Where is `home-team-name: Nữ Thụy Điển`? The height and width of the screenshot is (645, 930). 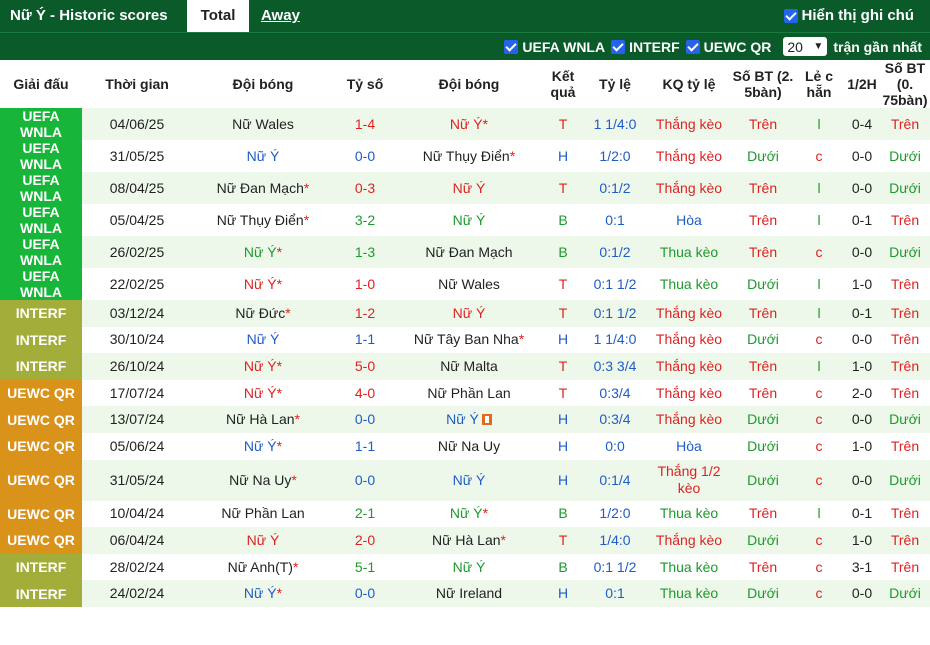 home-team-name: Nữ Thụy Điển is located at coordinates (260, 220).